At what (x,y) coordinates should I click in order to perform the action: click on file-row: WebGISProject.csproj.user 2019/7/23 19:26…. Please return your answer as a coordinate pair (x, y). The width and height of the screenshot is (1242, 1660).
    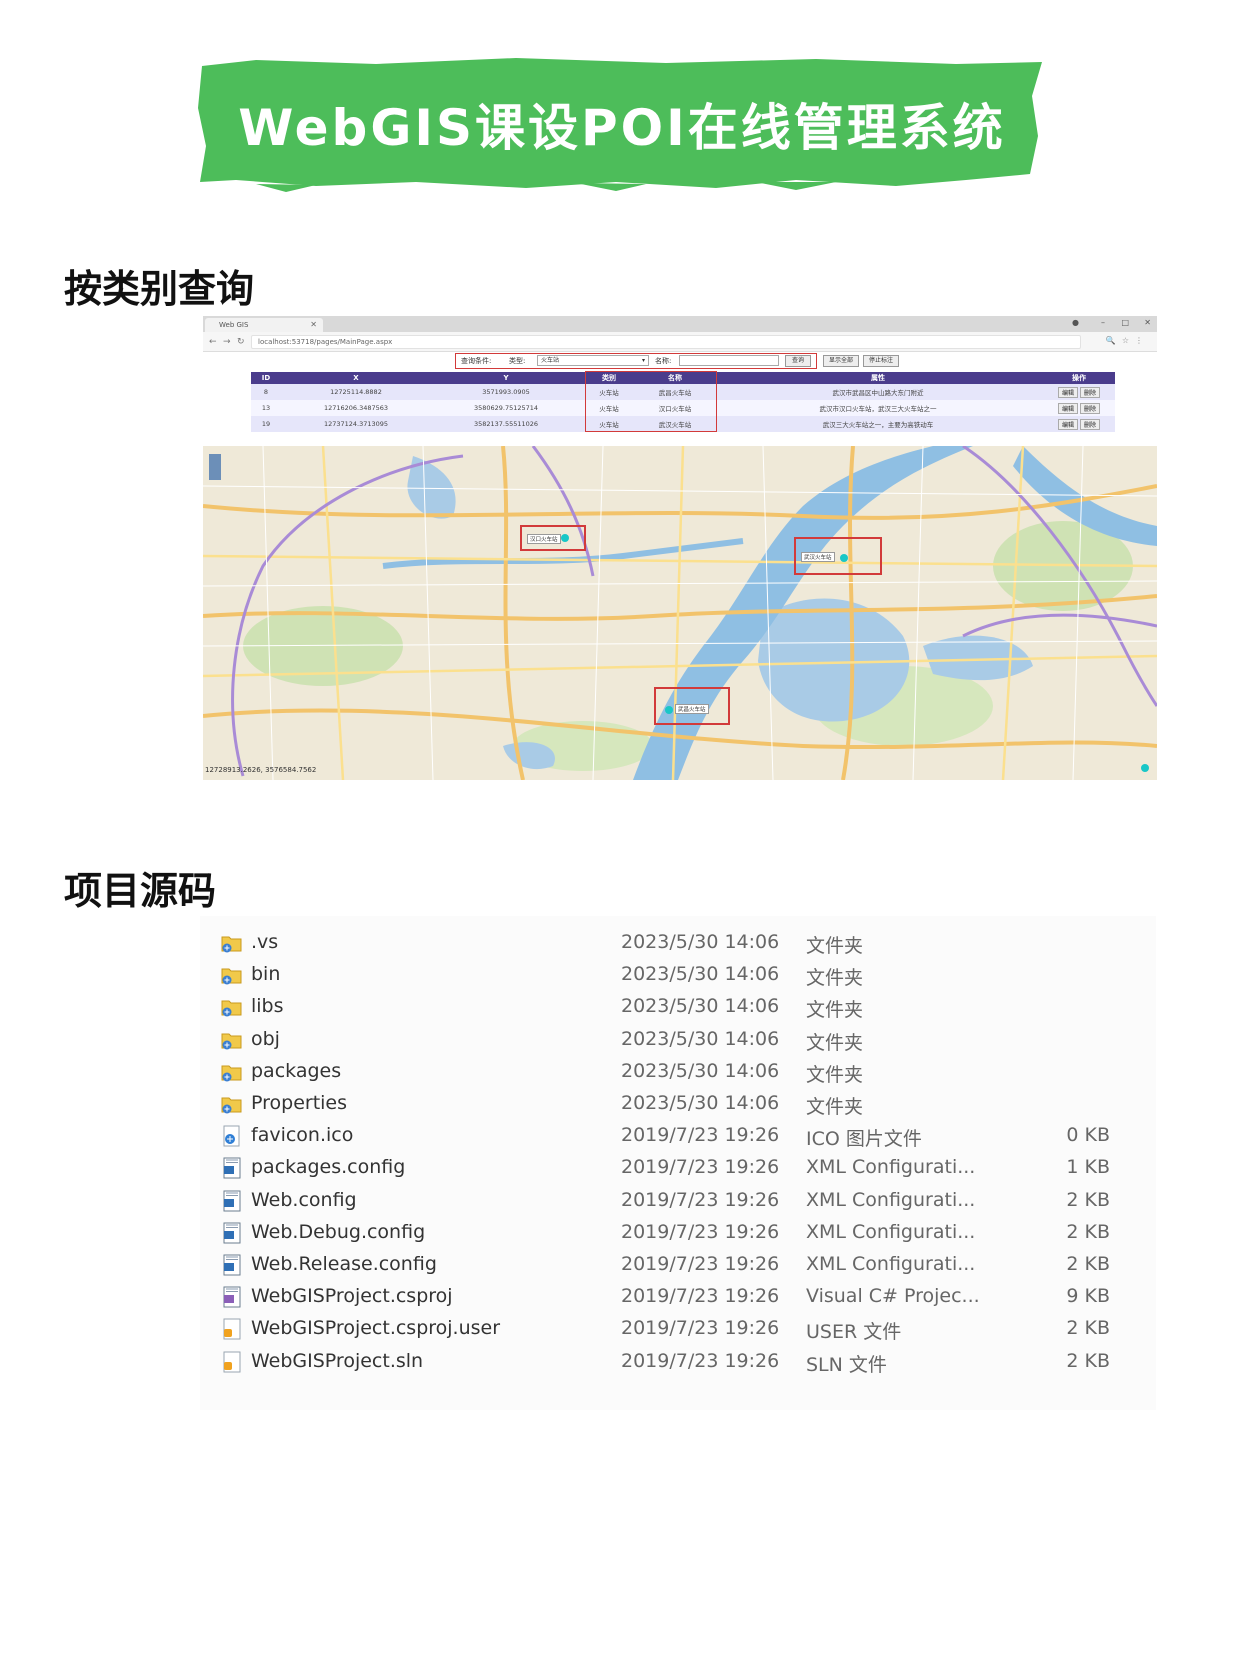
    Looking at the image, I should click on (678, 1328).